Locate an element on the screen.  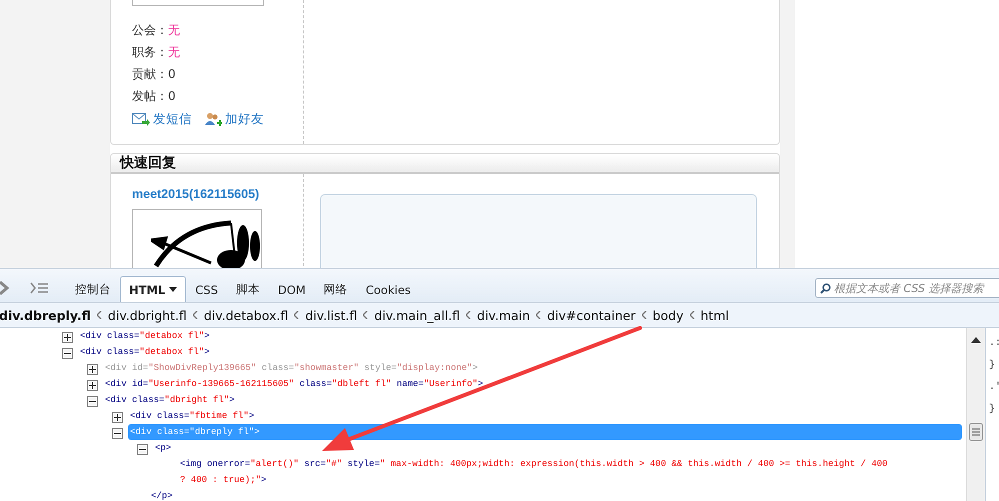
info-label: 发帖： is located at coordinates (150, 96).